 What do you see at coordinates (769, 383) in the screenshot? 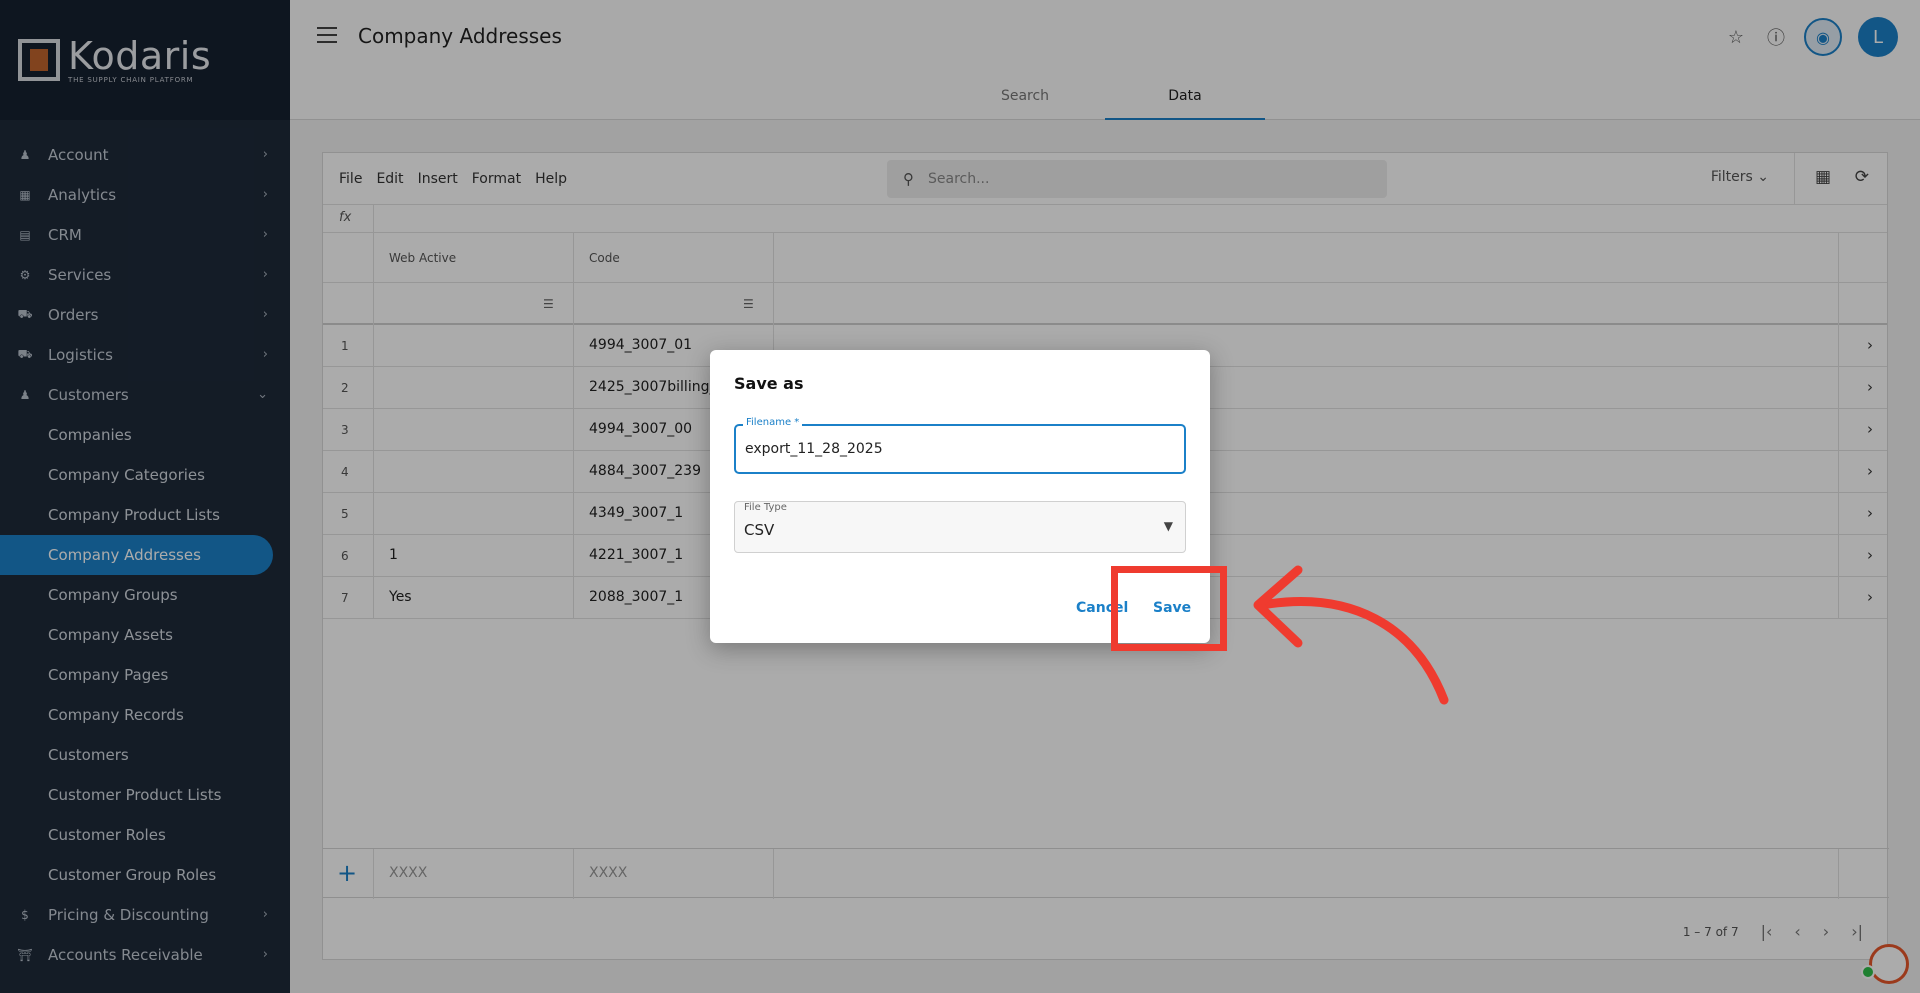
I see `dialog-title: Save as` at bounding box center [769, 383].